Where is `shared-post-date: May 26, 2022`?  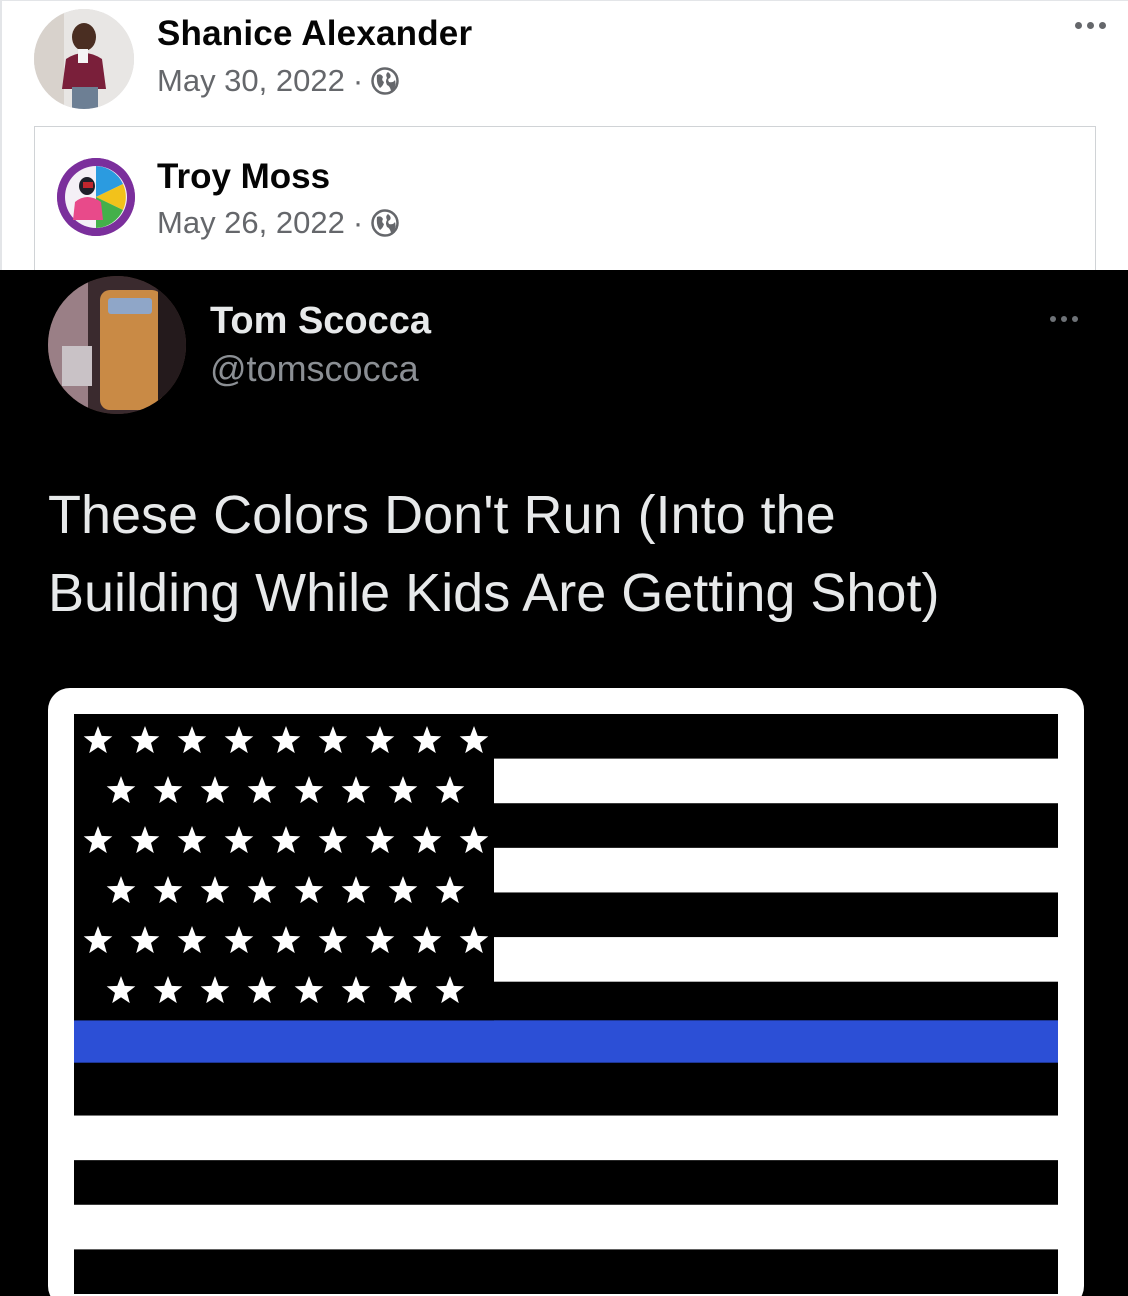
shared-post-date: May 26, 2022 is located at coordinates (251, 223).